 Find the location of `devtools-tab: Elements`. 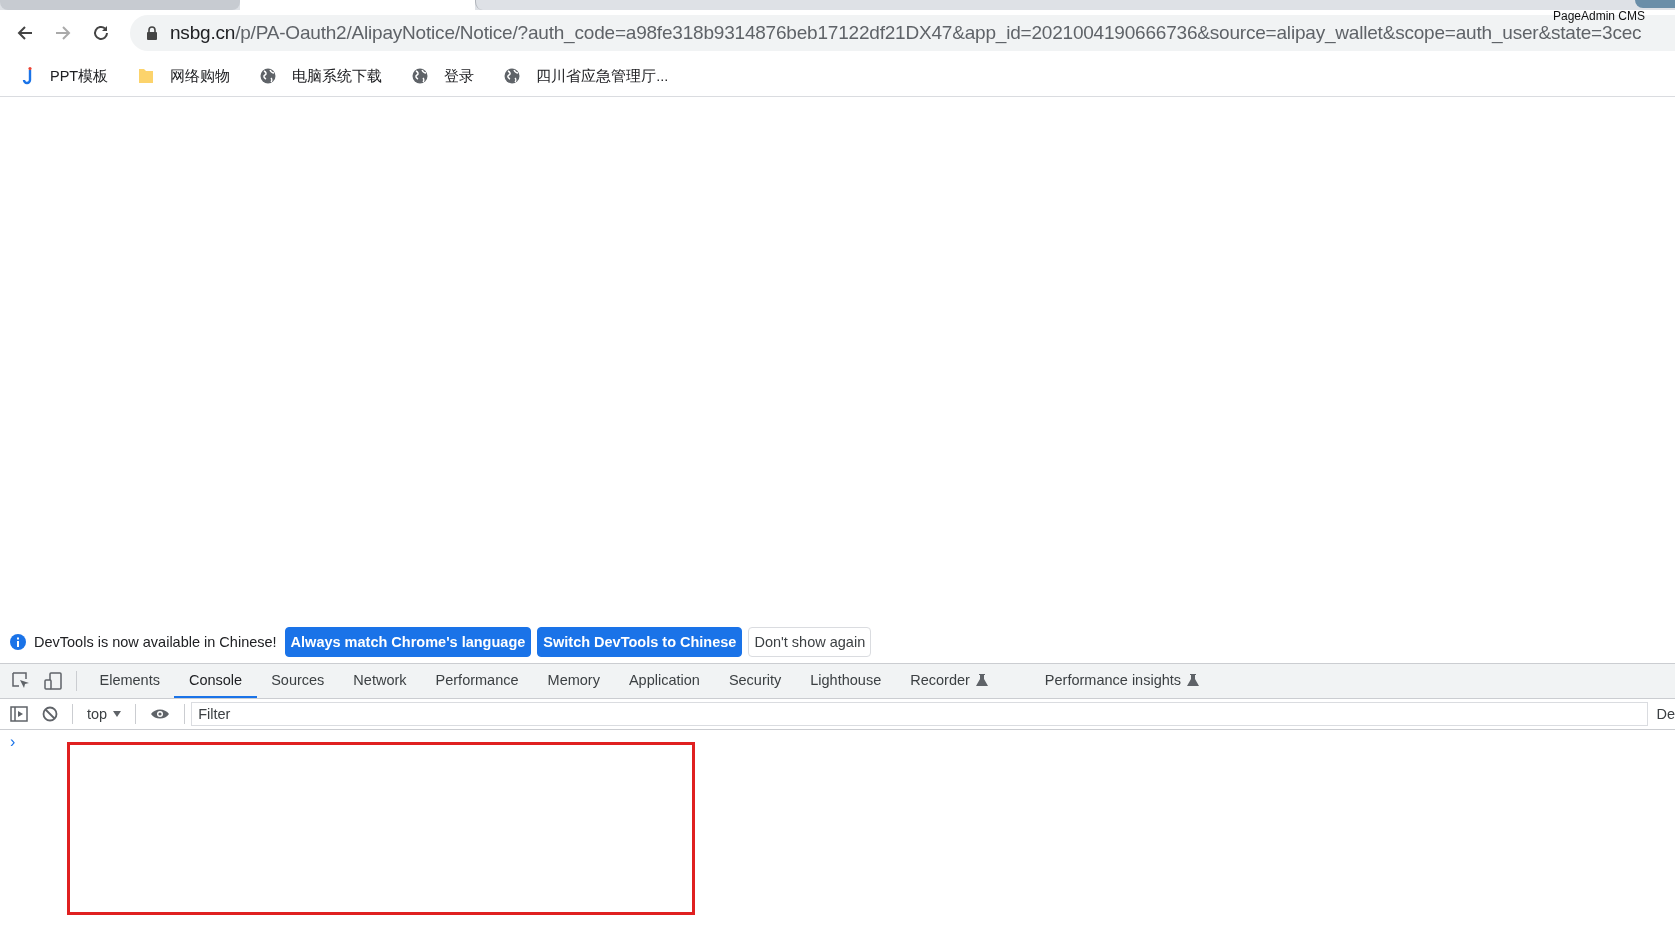

devtools-tab: Elements is located at coordinates (130, 681).